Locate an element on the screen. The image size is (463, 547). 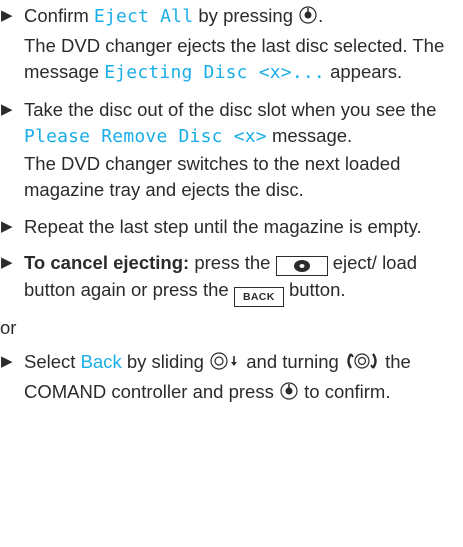
step-text: Select is located at coordinates (52, 362).